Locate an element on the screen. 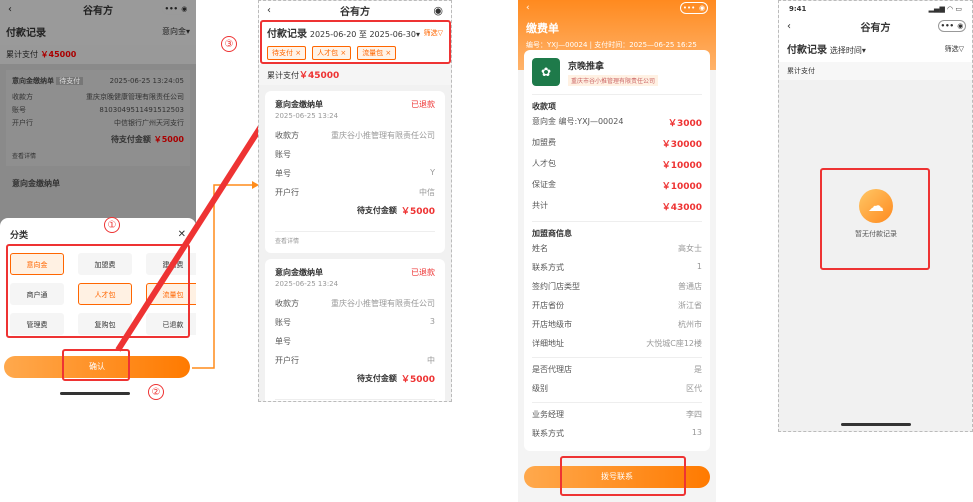 The height and width of the screenshot is (502, 973). summary-bar: 累计支付 ￥45000 is located at coordinates (98, 54).